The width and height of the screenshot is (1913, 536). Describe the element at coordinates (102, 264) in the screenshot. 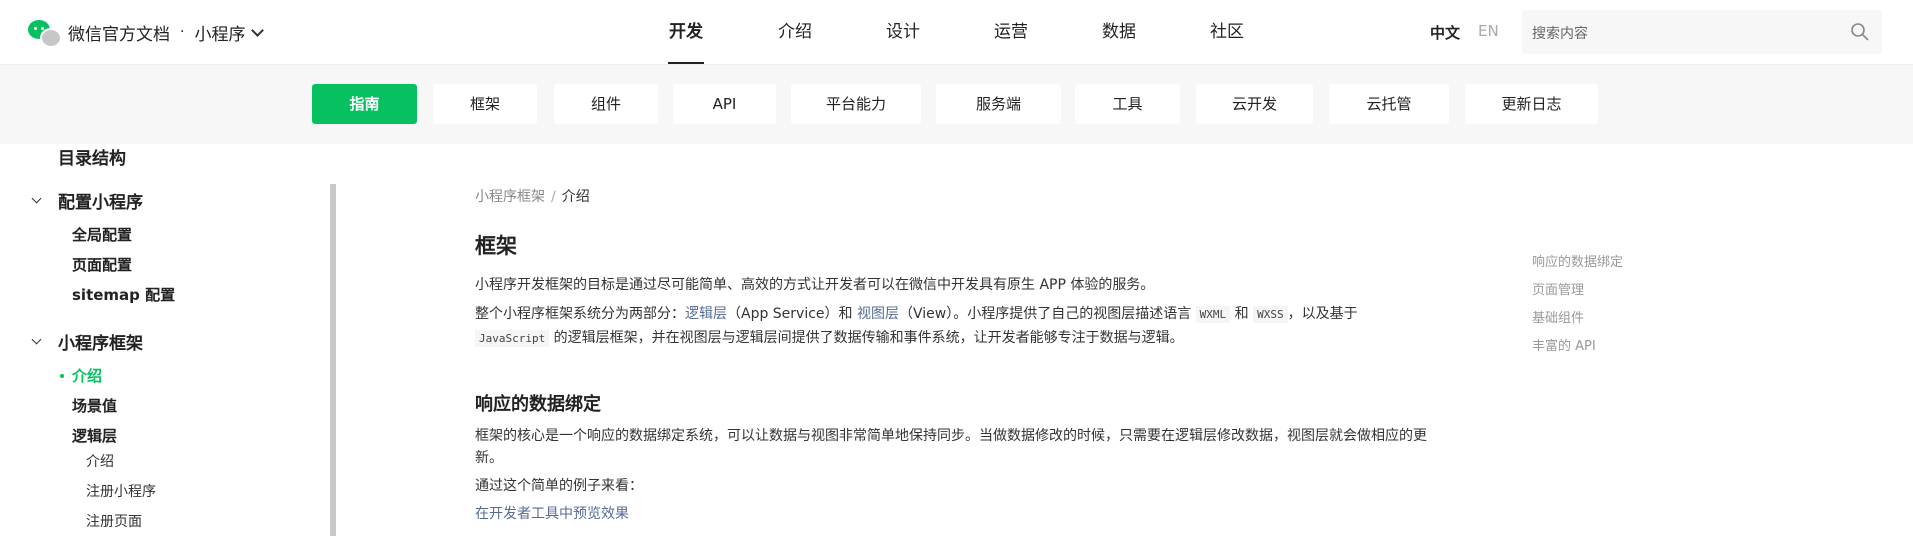

I see `sidebar-item-page-config: 页面配置` at that location.